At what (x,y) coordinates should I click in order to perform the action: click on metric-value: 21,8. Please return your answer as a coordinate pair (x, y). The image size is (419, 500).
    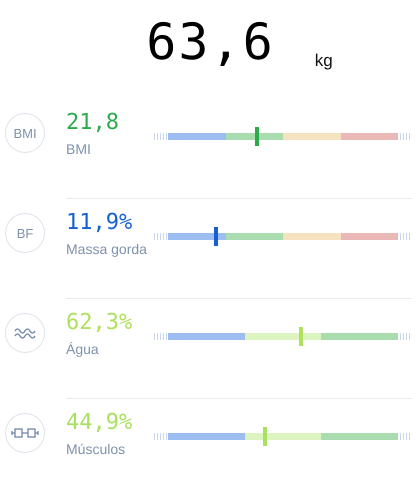
    Looking at the image, I should click on (93, 123).